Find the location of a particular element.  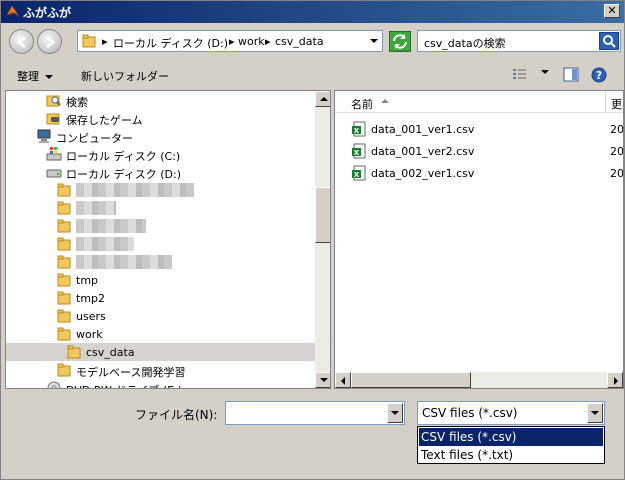

window-title: ふがふが is located at coordinates (47, 13).